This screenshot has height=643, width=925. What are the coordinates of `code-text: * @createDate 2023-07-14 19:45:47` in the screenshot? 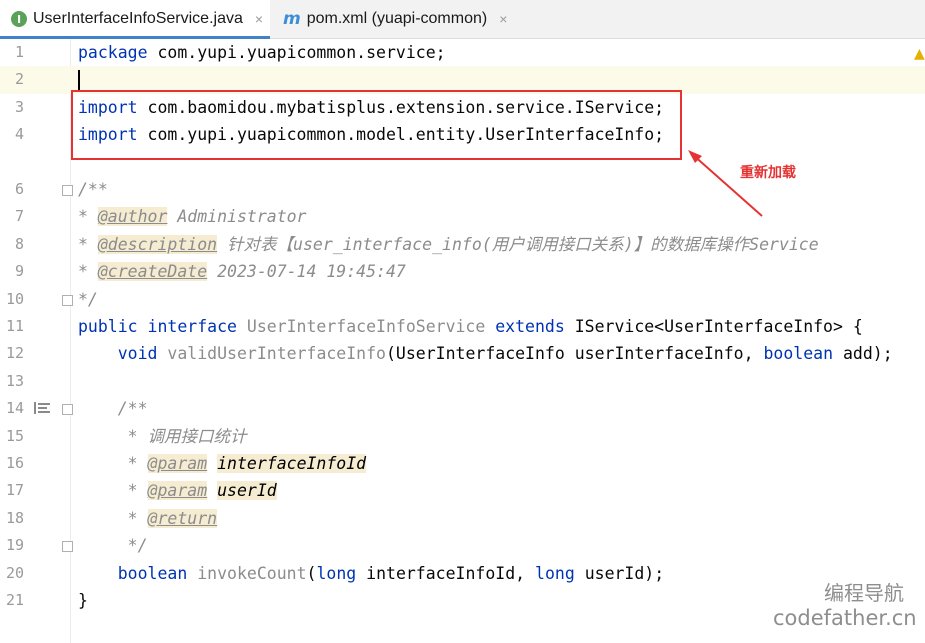 It's located at (242, 272).